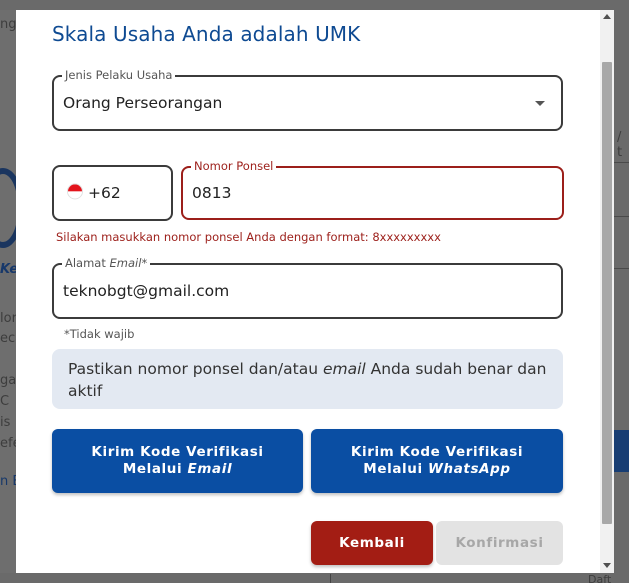 This screenshot has width=629, height=583. What do you see at coordinates (607, 565) in the screenshot?
I see `scroll-down-arrow-icon` at bounding box center [607, 565].